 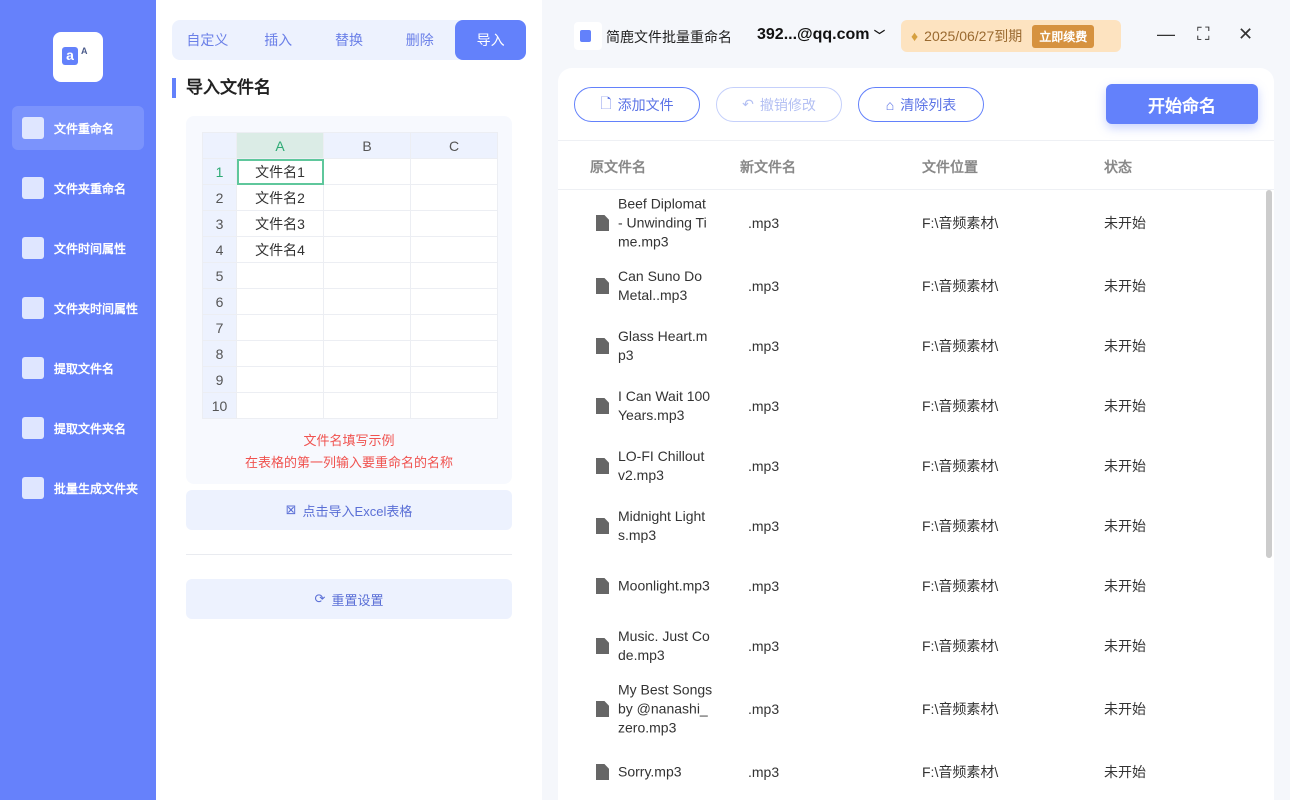 I want to click on vip-badge: ♦ 2025/06/27到期 立即续费, so click(x=1011, y=36).